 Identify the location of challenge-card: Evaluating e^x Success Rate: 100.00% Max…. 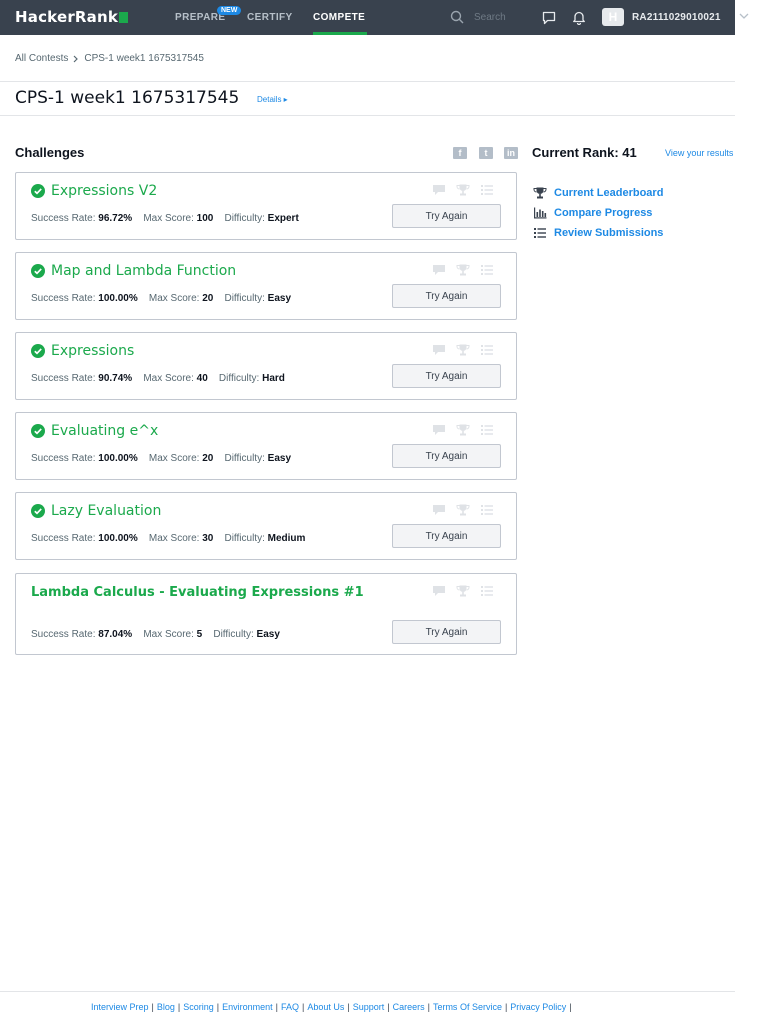
(266, 446).